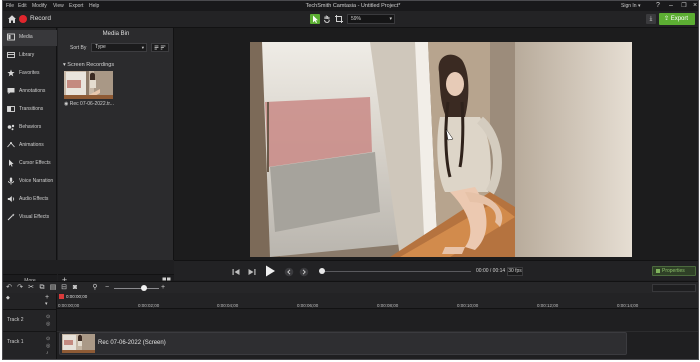  Describe the element at coordinates (304, 272) in the screenshot. I see `next-marker-icon` at that location.